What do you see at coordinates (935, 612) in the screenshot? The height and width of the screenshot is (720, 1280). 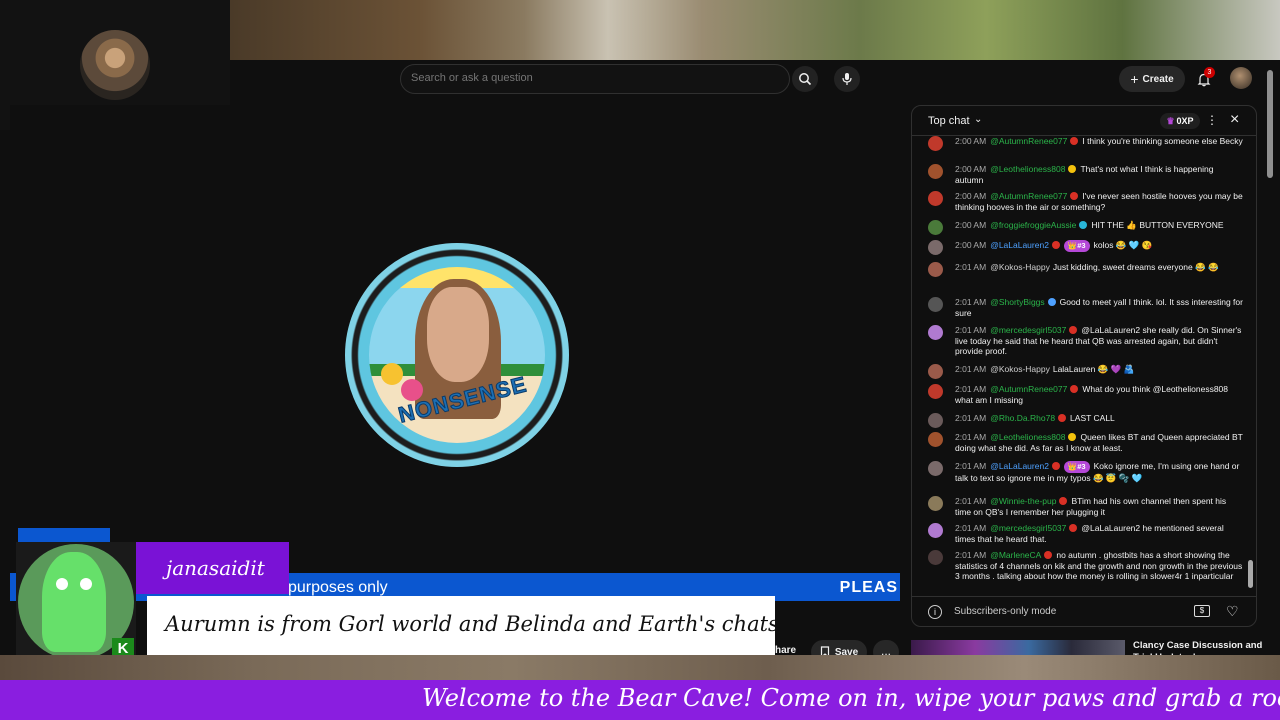 I see `info-icon: i` at bounding box center [935, 612].